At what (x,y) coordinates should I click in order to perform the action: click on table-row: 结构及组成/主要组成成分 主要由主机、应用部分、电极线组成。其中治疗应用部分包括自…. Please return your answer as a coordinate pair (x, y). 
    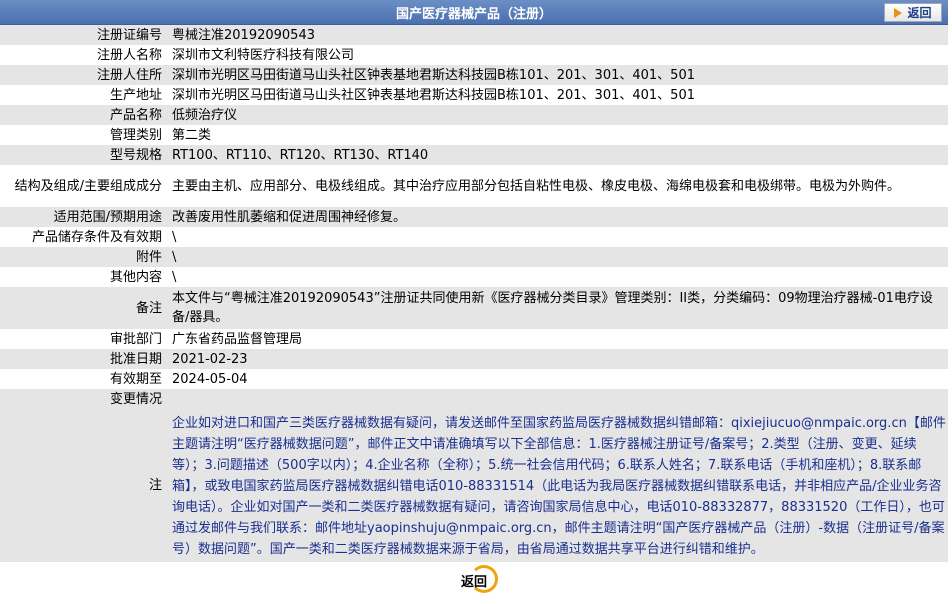
    Looking at the image, I should click on (474, 186).